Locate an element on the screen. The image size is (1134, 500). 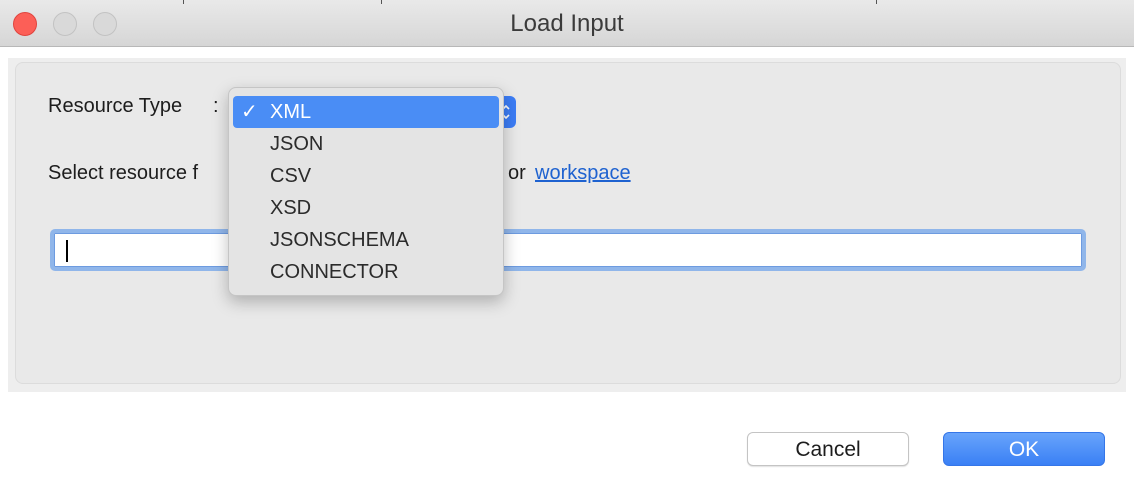
dropdown-item-label: JSON is located at coordinates (297, 144).